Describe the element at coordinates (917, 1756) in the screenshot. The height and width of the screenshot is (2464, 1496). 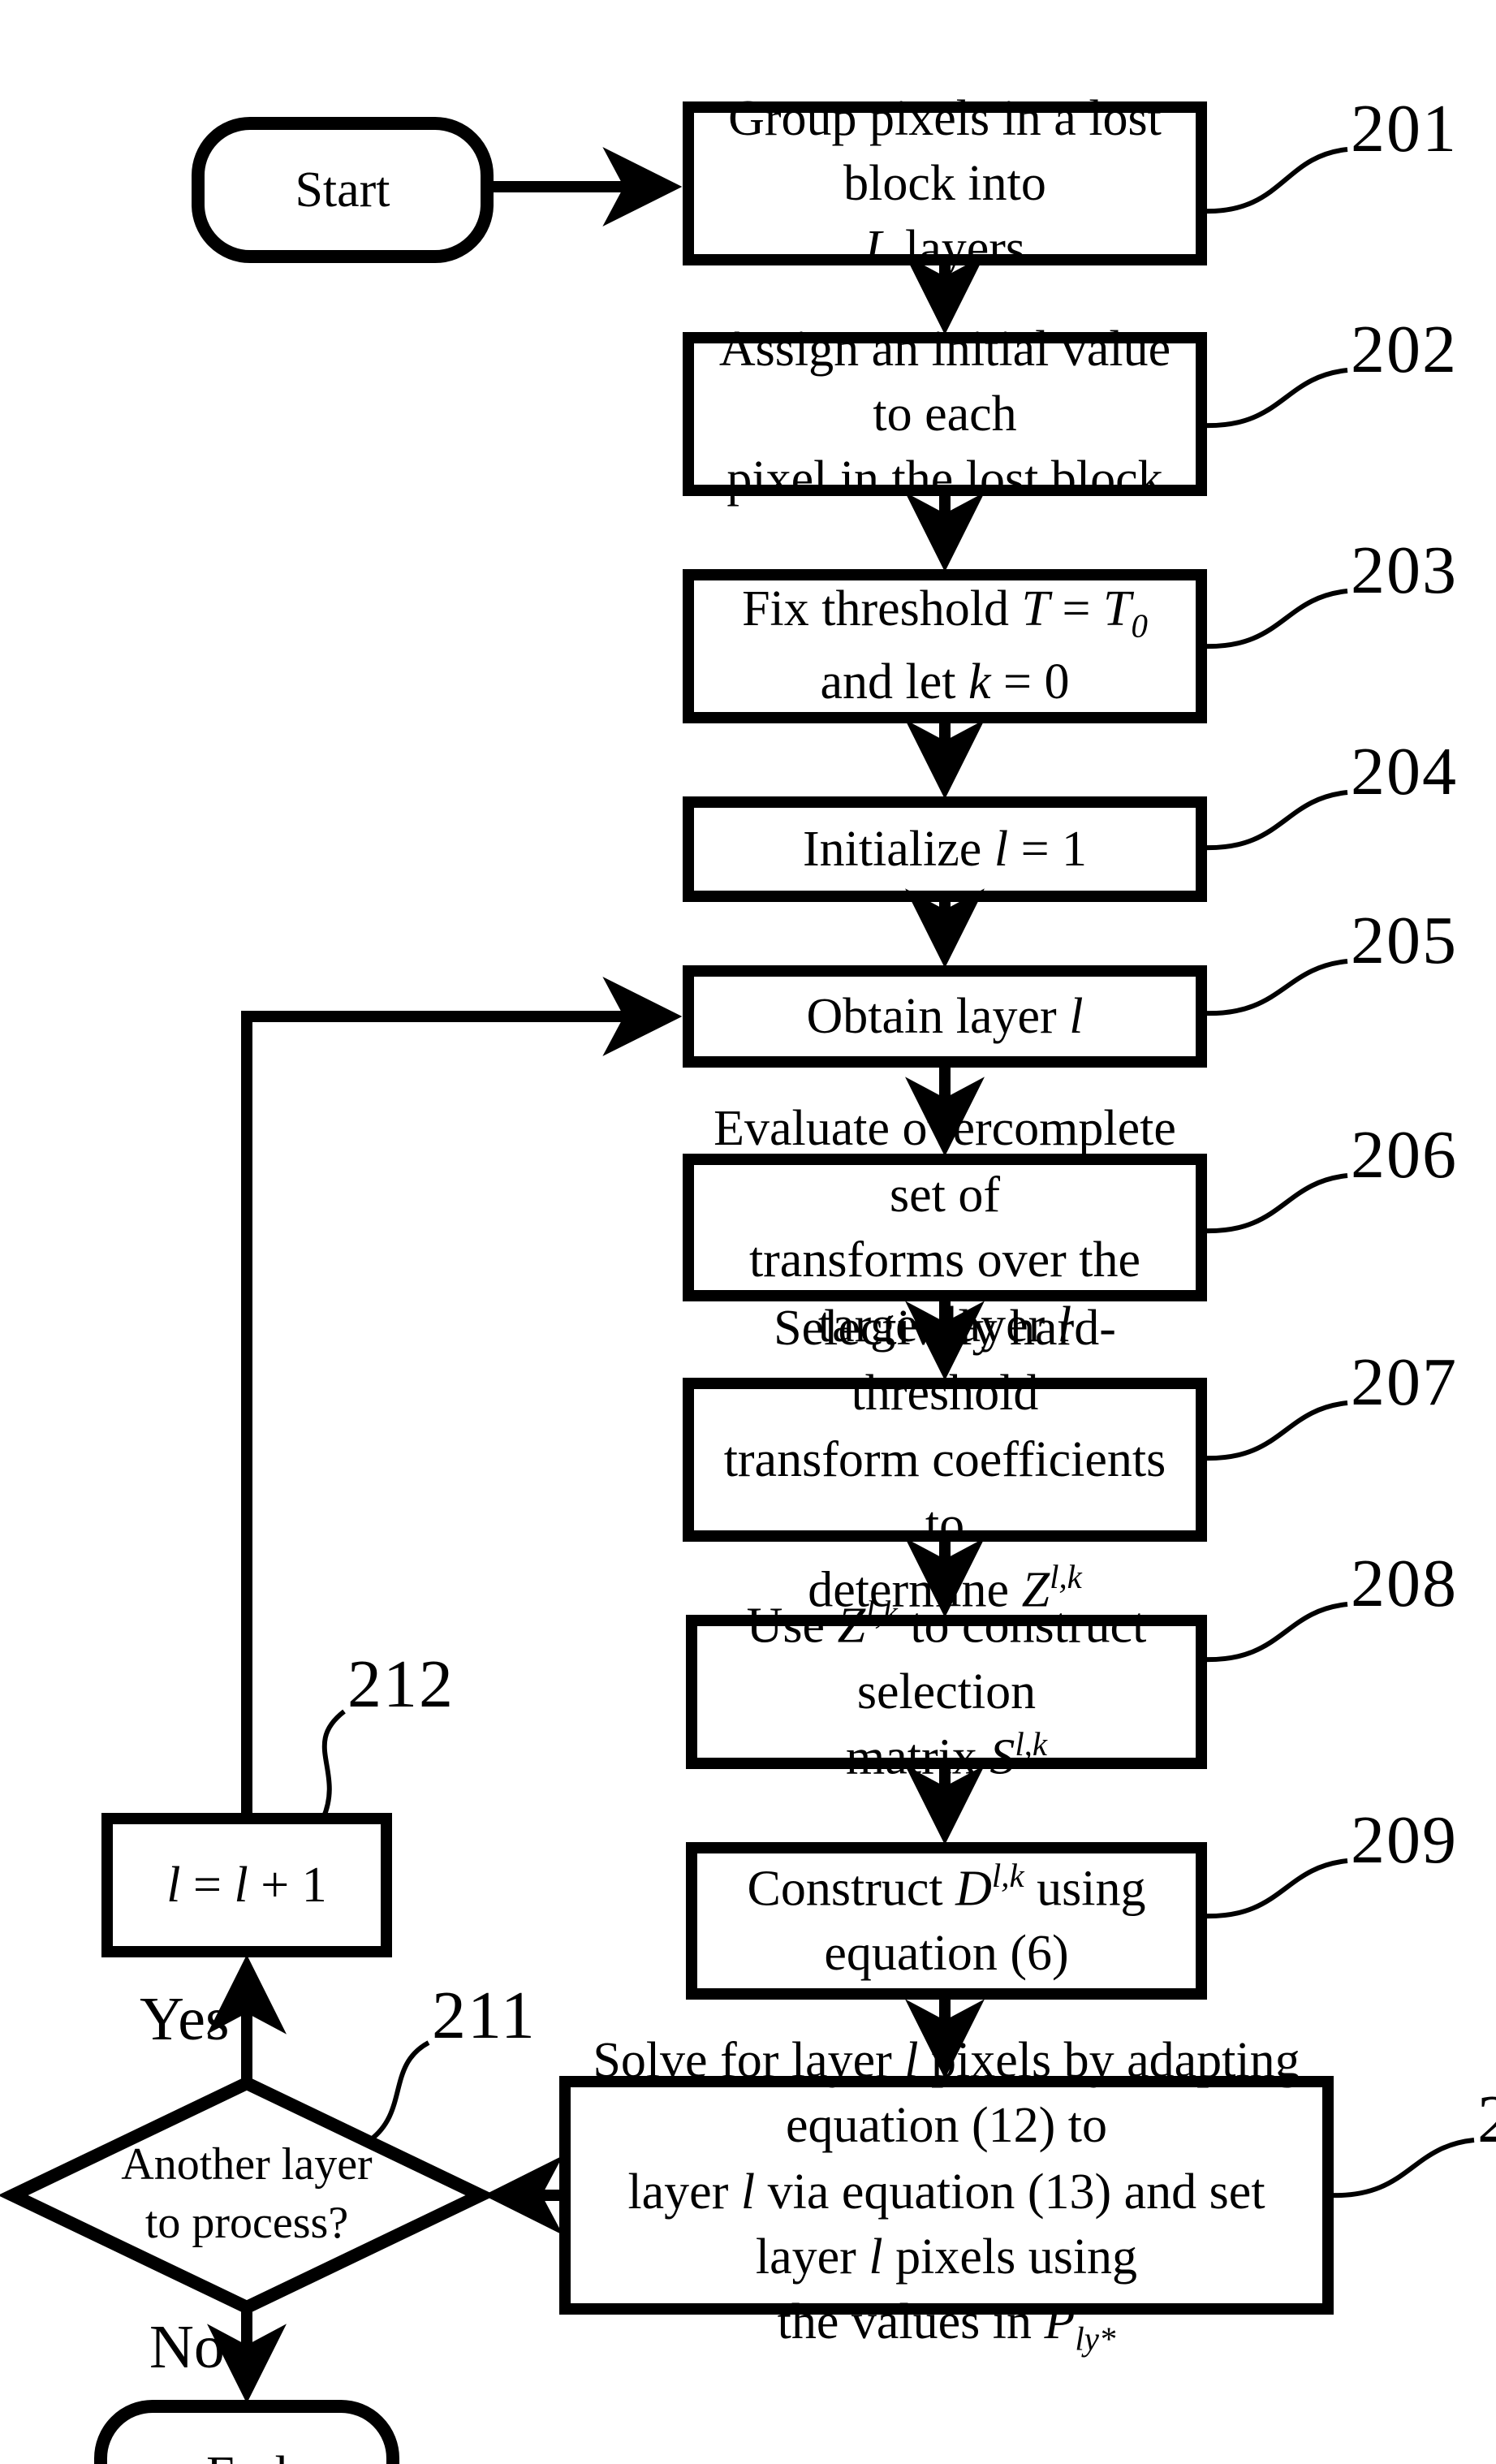
I see `n208-line2: matrix` at that location.